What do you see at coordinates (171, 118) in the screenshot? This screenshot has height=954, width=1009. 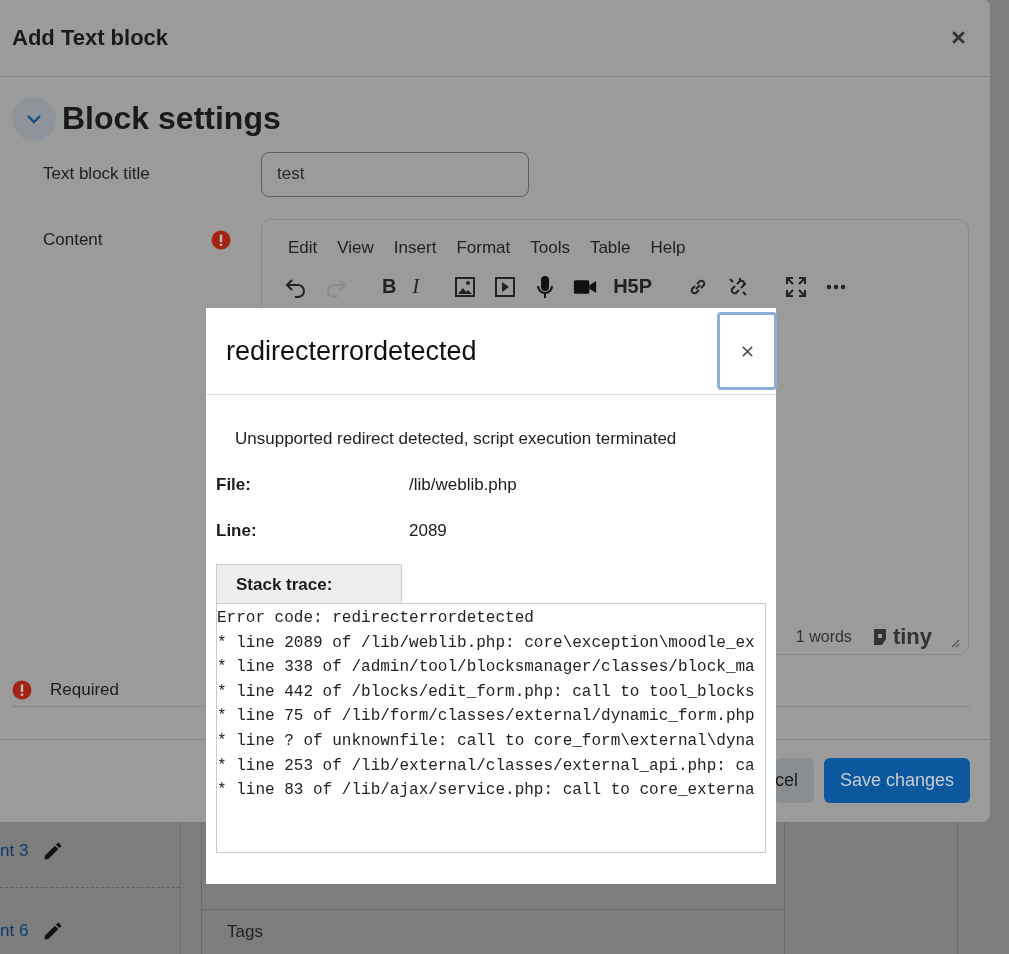 I see `section-title: Block settings` at bounding box center [171, 118].